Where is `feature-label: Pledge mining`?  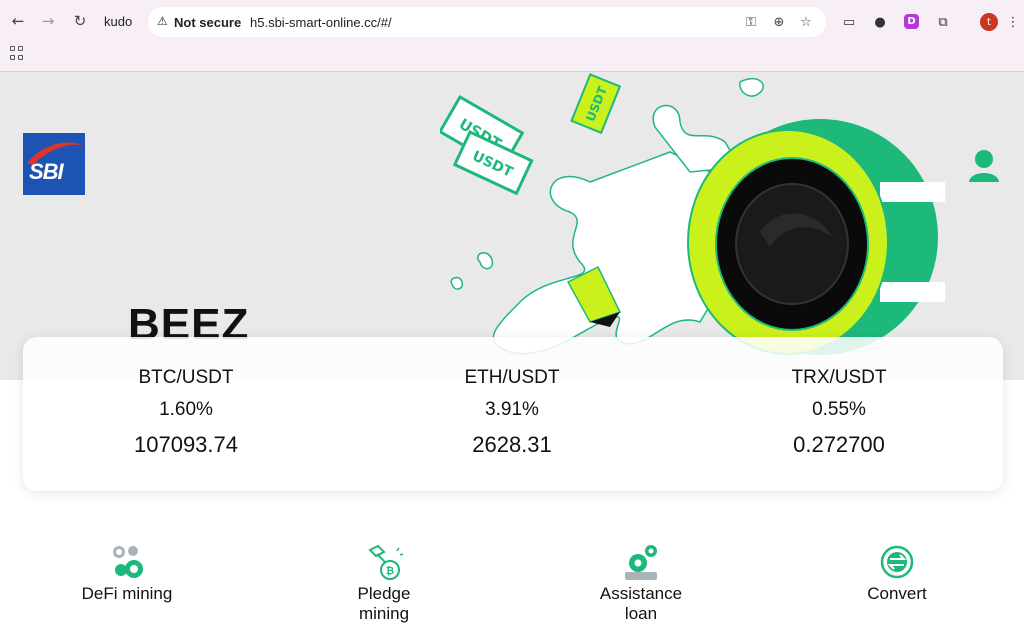
feature-label: Pledge mining is located at coordinates (384, 603).